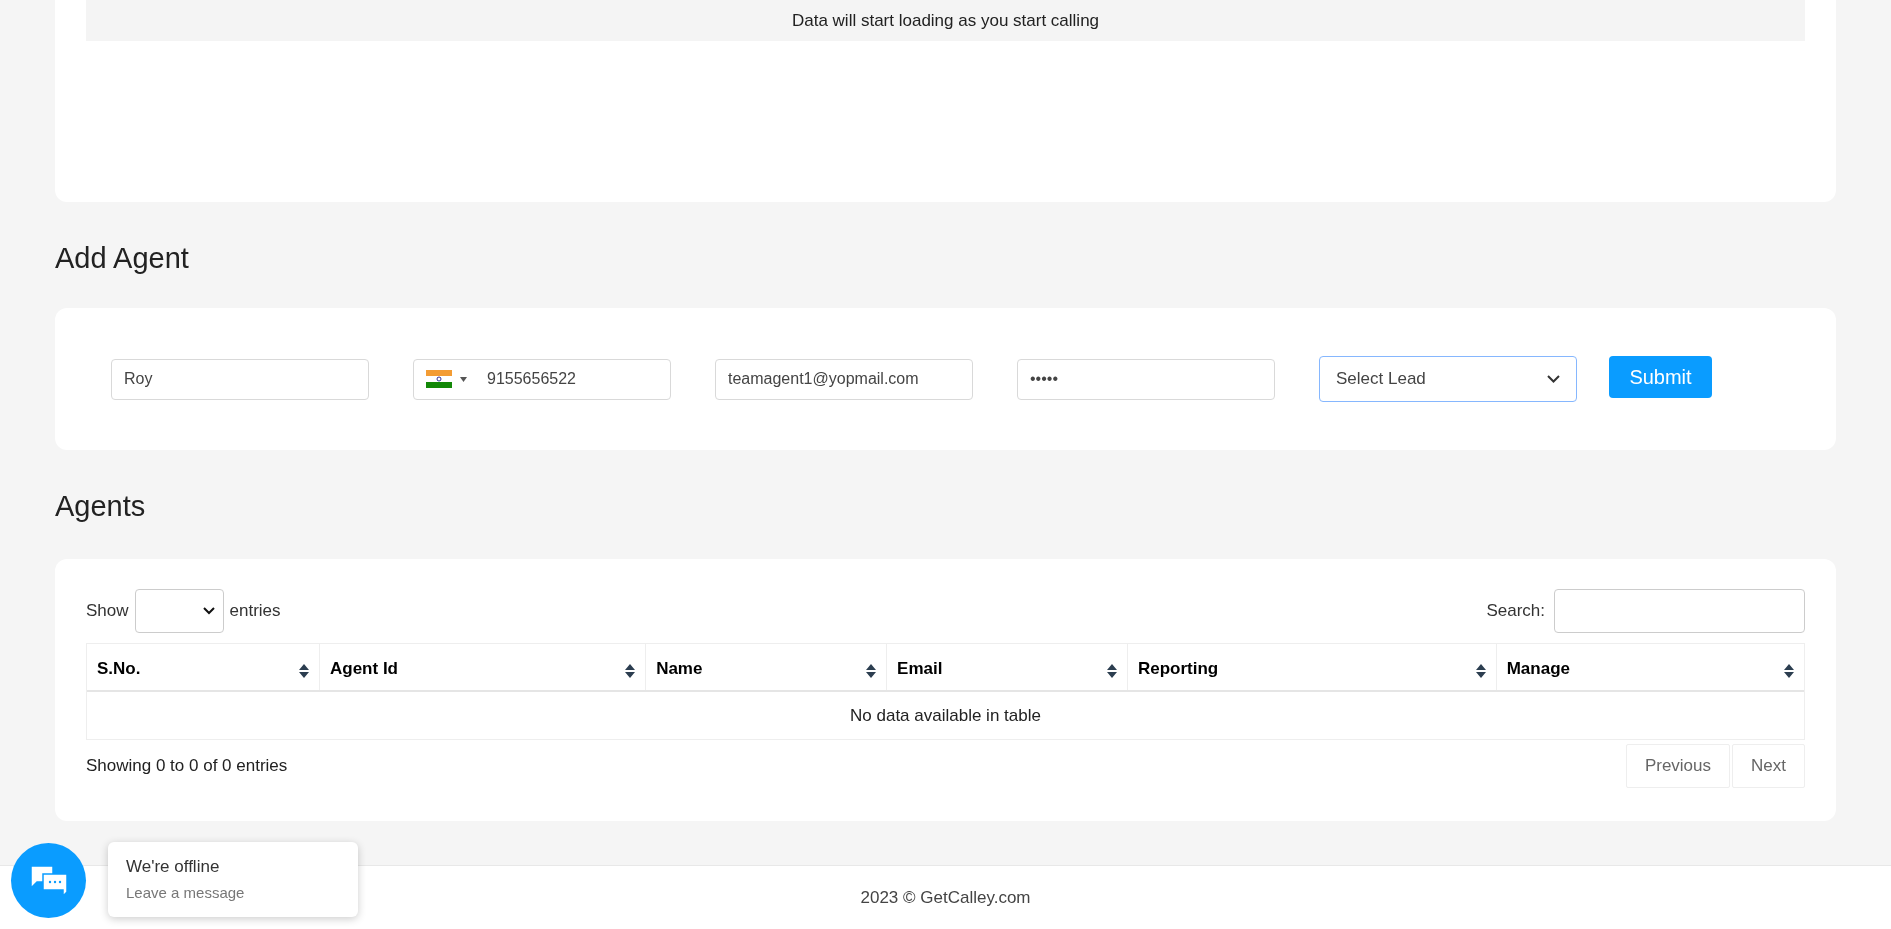  Describe the element at coordinates (1679, 611) in the screenshot. I see `search-field` at that location.